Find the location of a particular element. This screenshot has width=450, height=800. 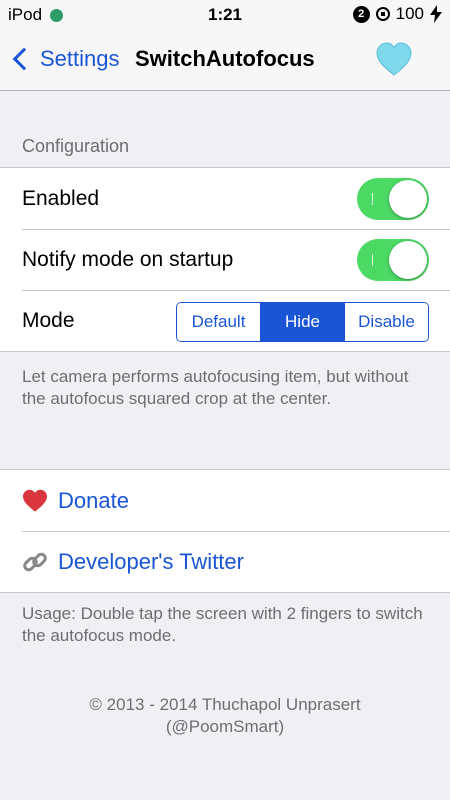

back-button: Settings is located at coordinates (65, 59).